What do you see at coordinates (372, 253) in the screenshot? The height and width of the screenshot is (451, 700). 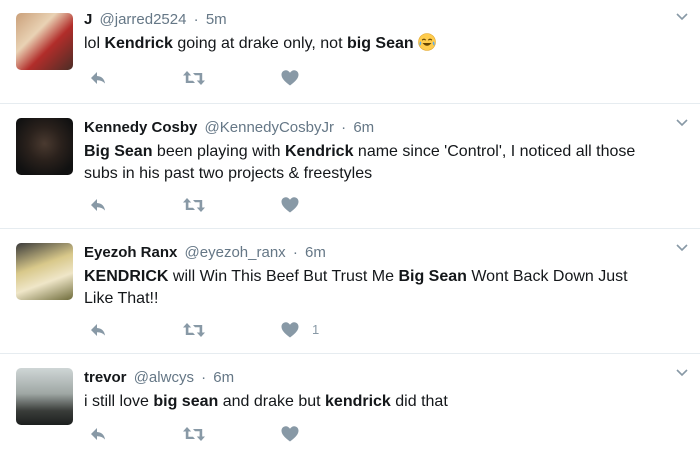 I see `tweet-header: Eyezoh Ranx @eyezoh_ranx · 6m` at bounding box center [372, 253].